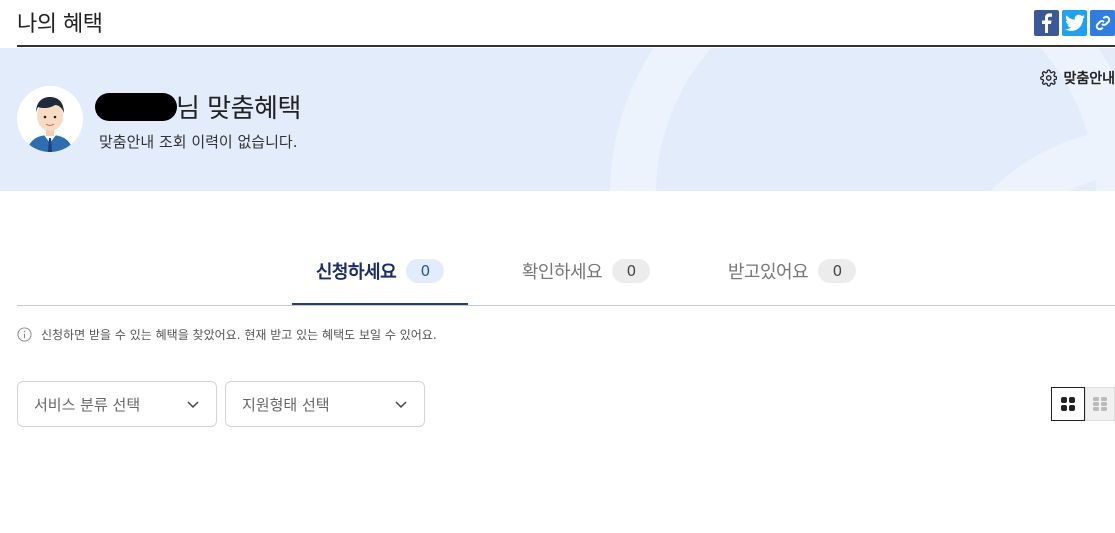 This screenshot has width=1115, height=533. I want to click on facebook-icon, so click(1046, 23).